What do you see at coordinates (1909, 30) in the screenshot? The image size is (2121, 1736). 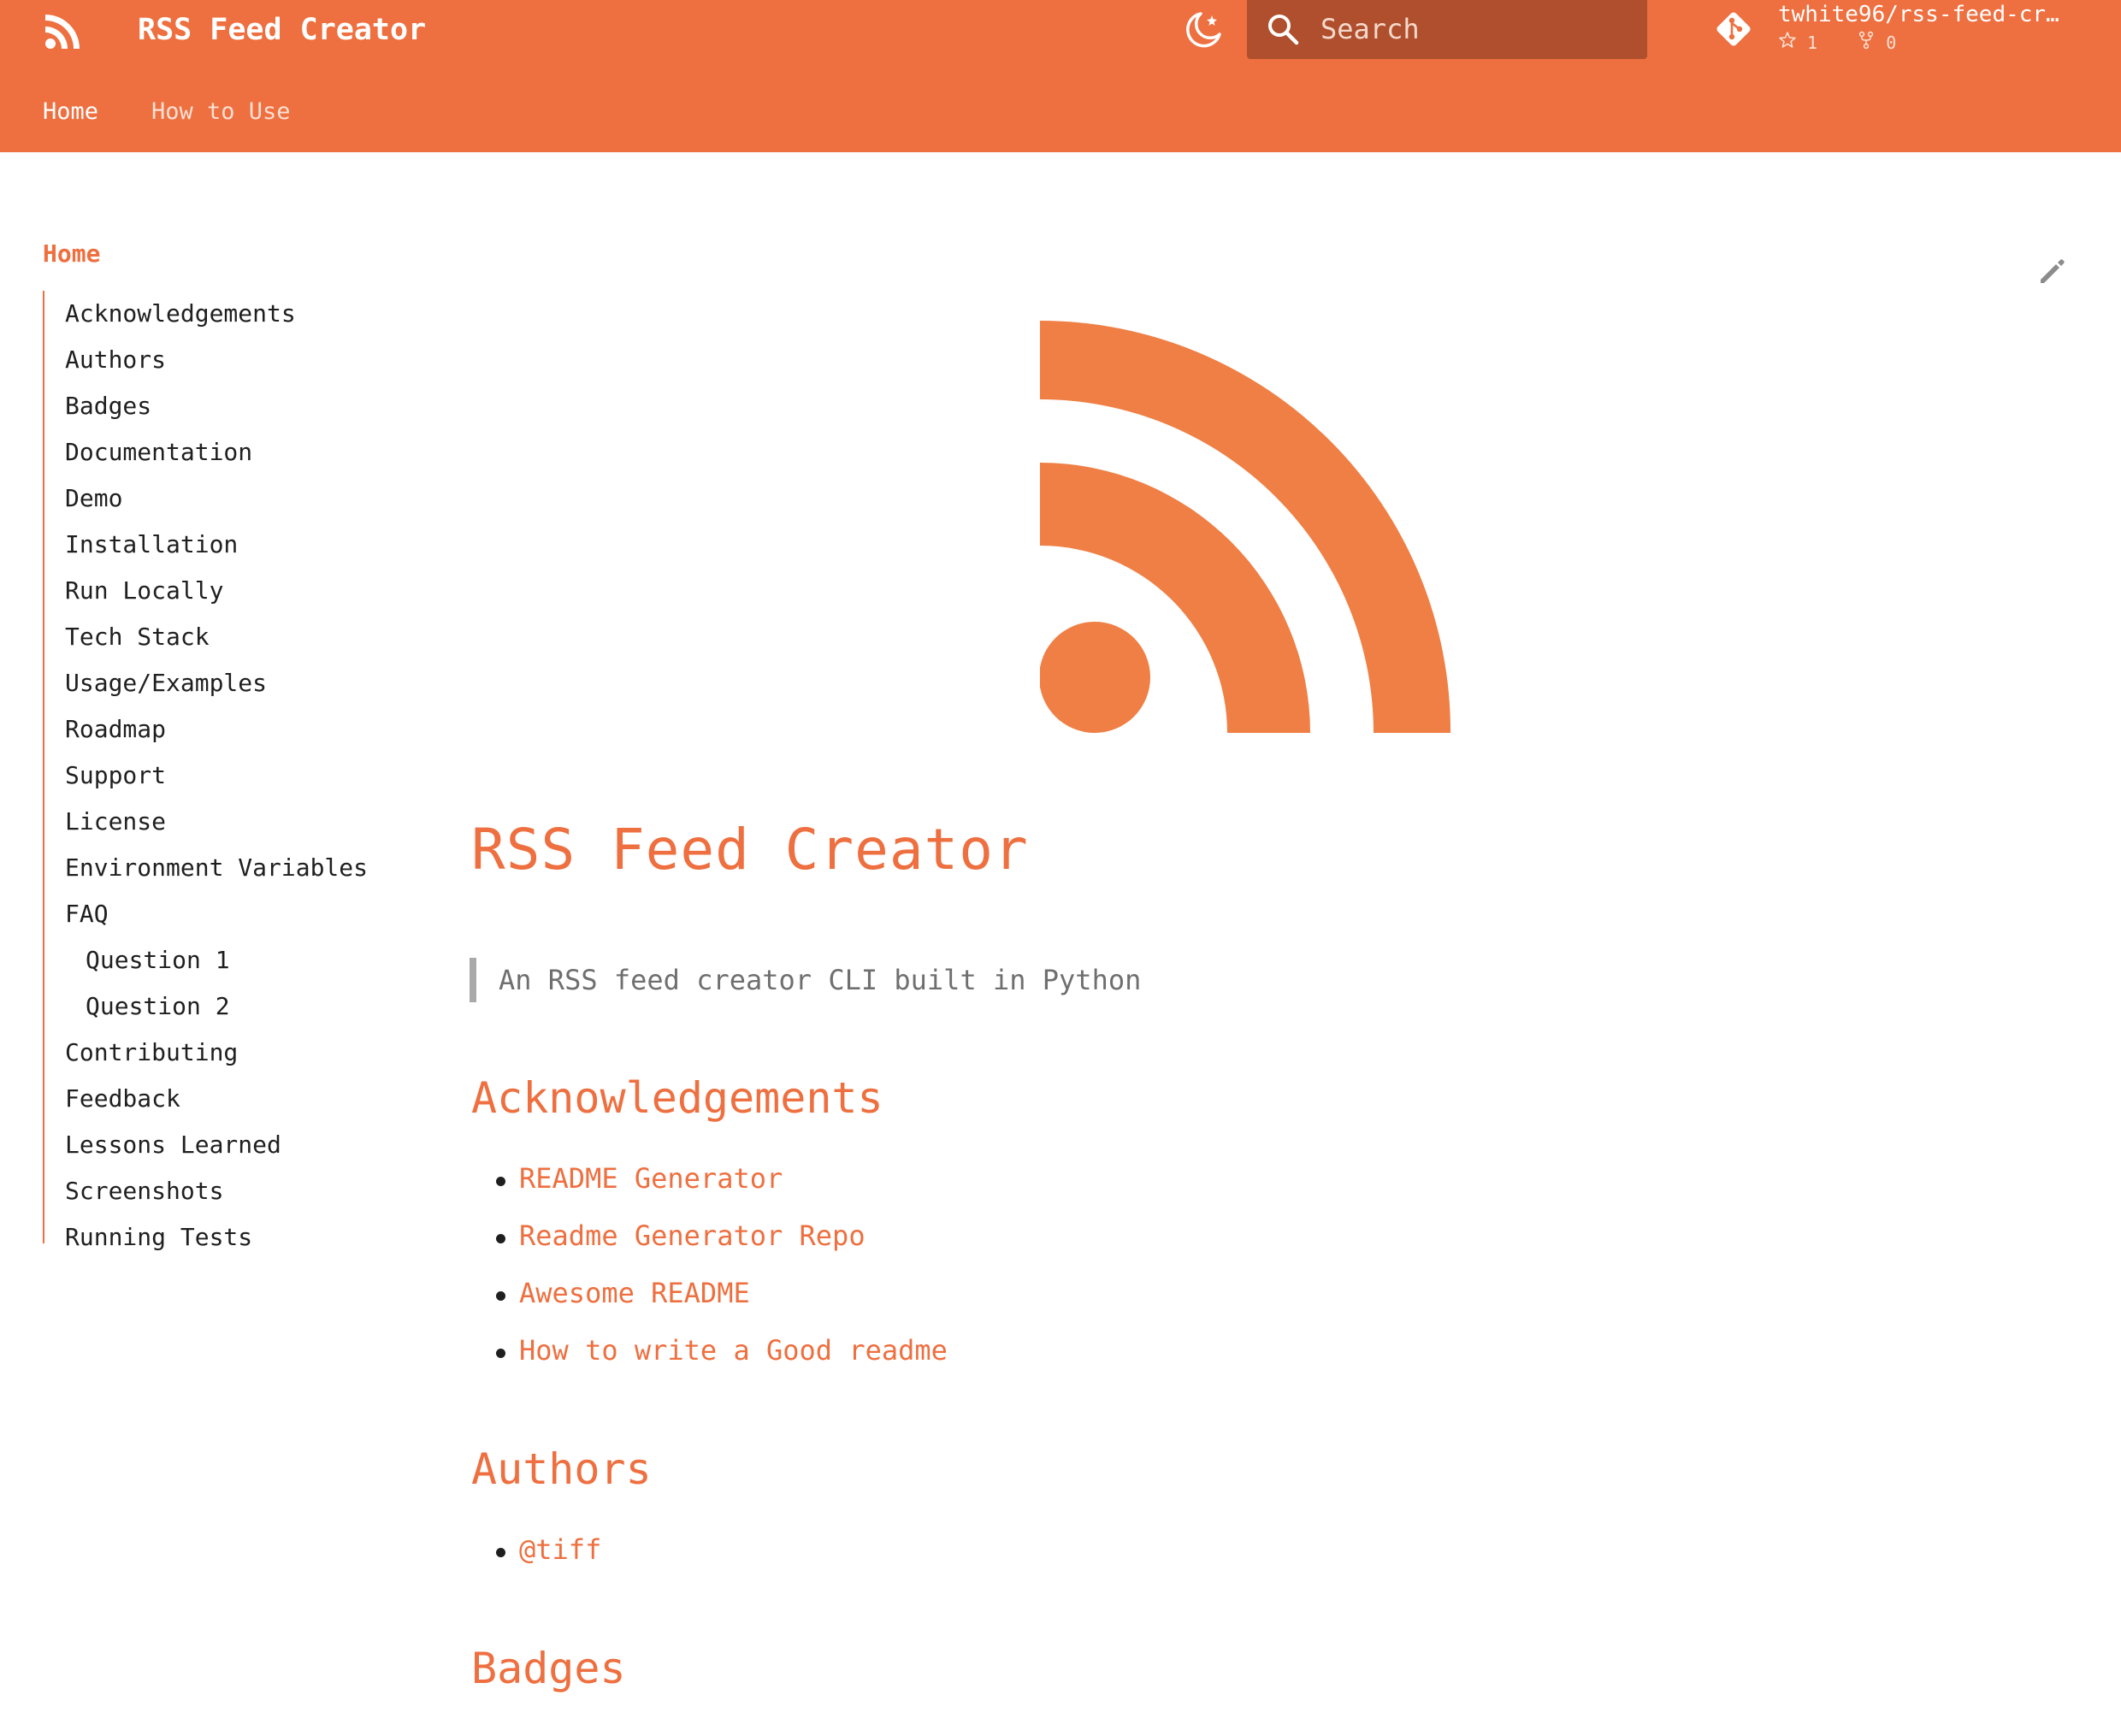 I see `repo-link: twhite96/rss-feed-cr… 1 0` at bounding box center [1909, 30].